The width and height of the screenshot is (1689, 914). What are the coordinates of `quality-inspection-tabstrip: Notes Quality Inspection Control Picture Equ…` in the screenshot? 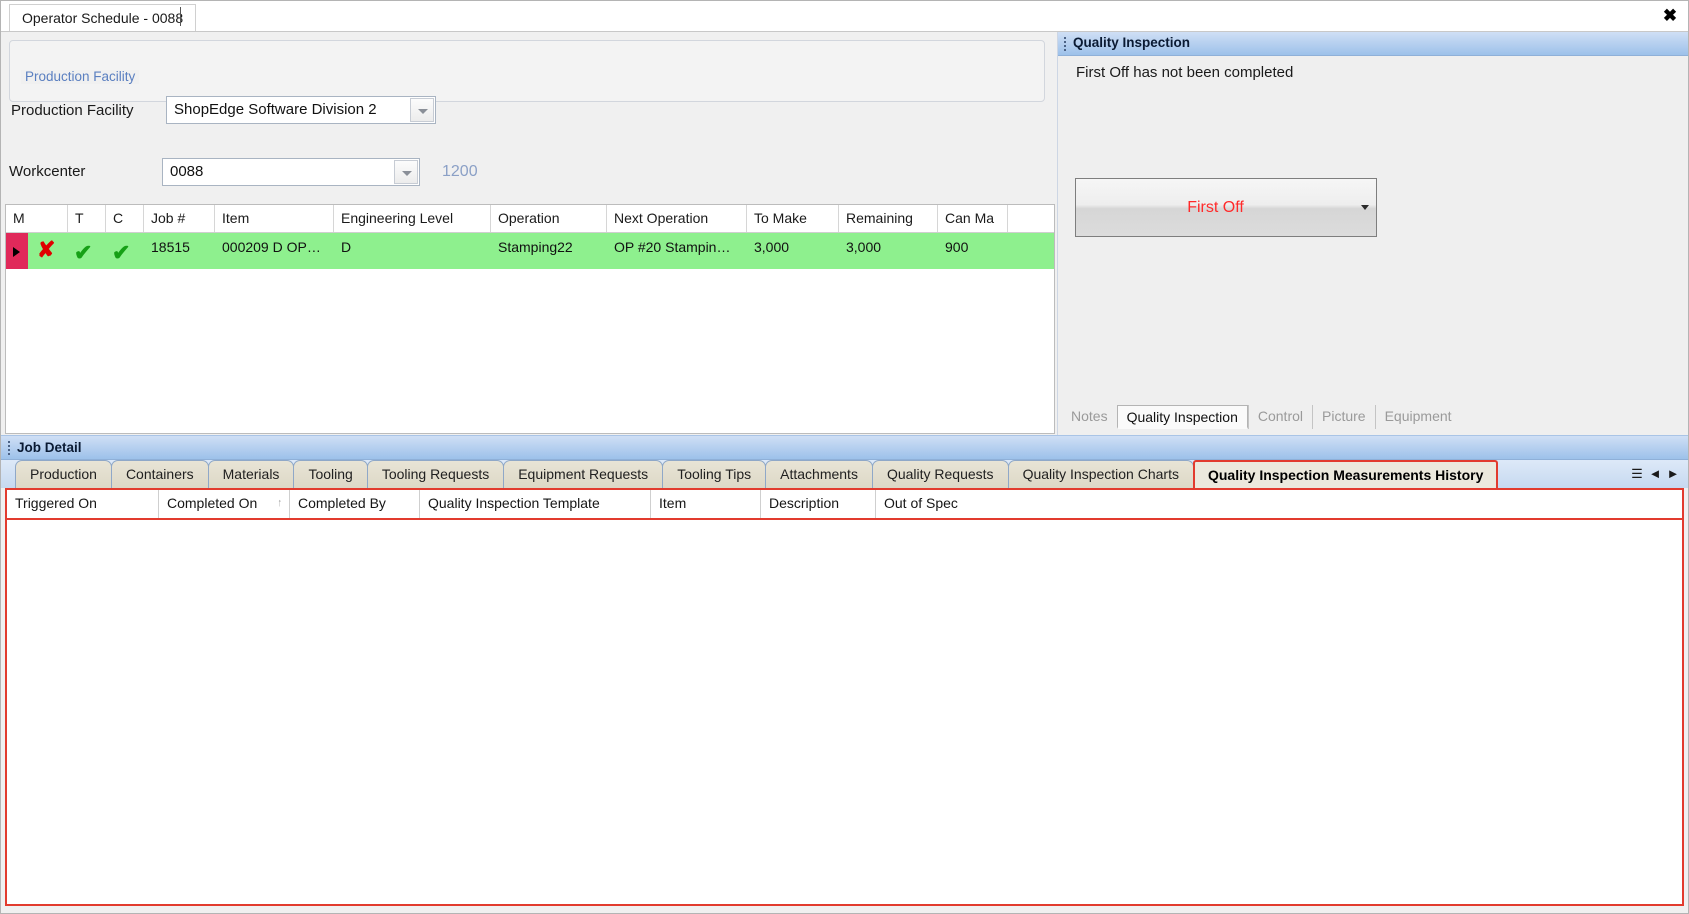 It's located at (1261, 417).